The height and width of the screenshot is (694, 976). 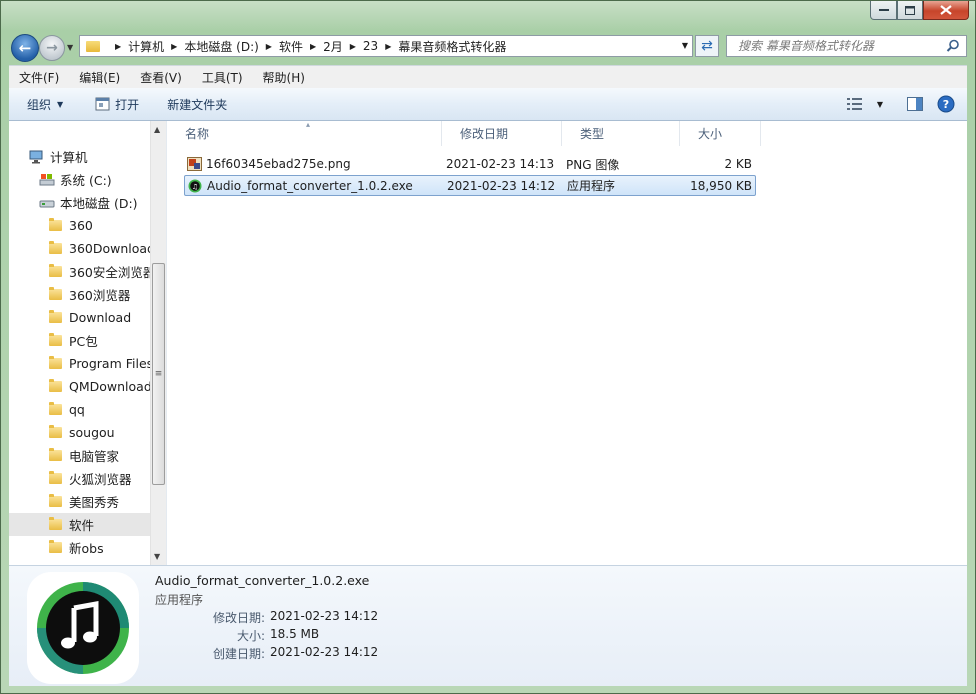 I want to click on new-folder-button: 新建文件夹, so click(x=197, y=104).